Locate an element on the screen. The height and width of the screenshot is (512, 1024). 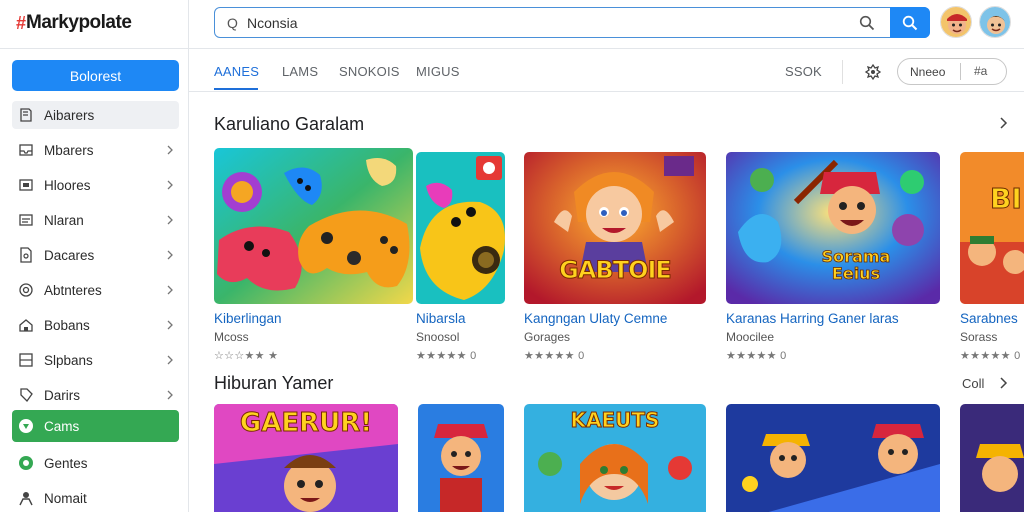
person-icon is located at coordinates (26, 498).